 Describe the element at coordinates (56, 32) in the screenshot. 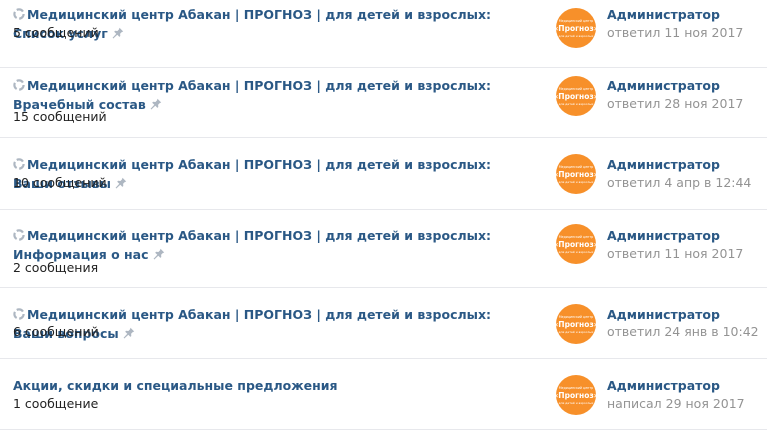

I see `topic-message-count: 5 сообщений` at that location.